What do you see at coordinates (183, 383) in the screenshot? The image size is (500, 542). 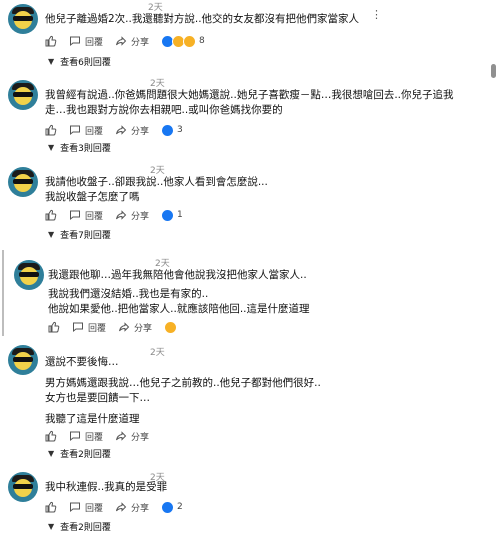 I see `comment-line: 男方媽媽還跟我說…他兒子之前教的..他兒子都對他們很好..` at bounding box center [183, 383].